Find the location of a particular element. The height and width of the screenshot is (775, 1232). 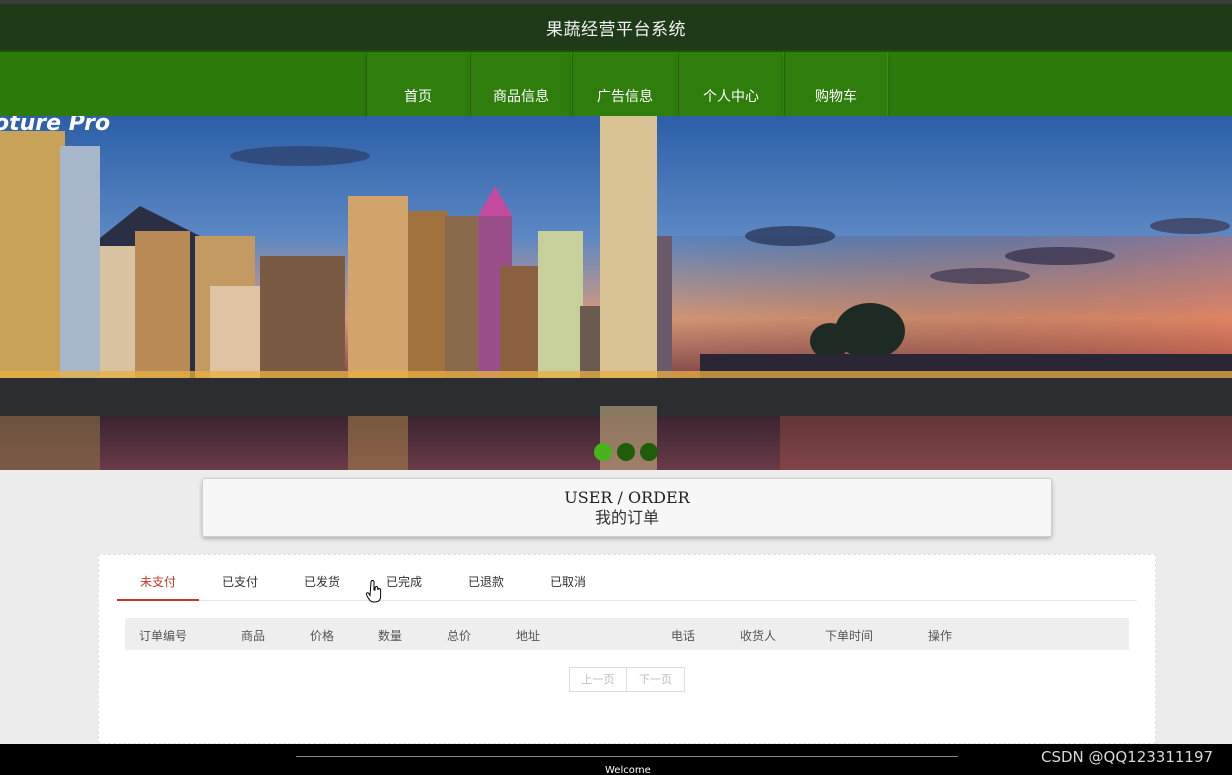

footer-divider is located at coordinates (627, 756).